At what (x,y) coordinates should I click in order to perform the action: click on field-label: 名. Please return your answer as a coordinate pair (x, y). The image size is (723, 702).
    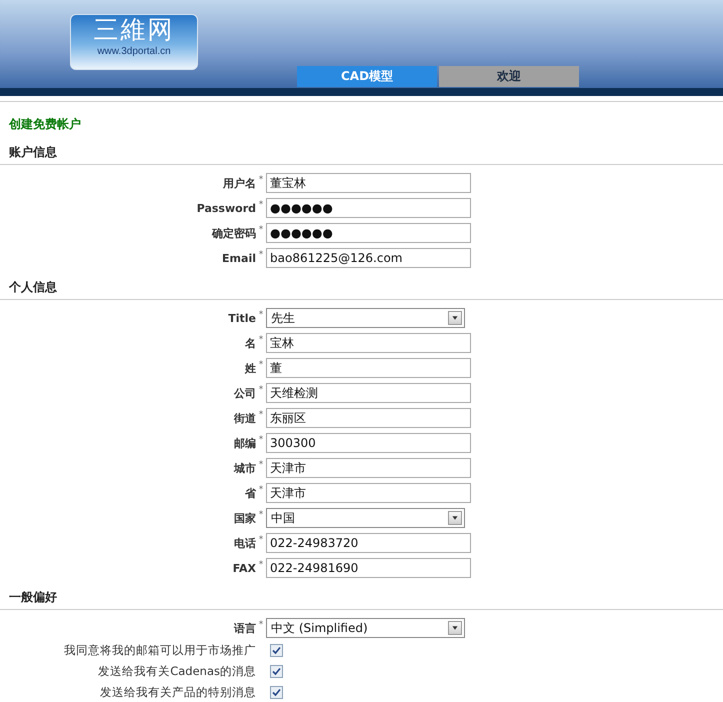
    Looking at the image, I should click on (250, 343).